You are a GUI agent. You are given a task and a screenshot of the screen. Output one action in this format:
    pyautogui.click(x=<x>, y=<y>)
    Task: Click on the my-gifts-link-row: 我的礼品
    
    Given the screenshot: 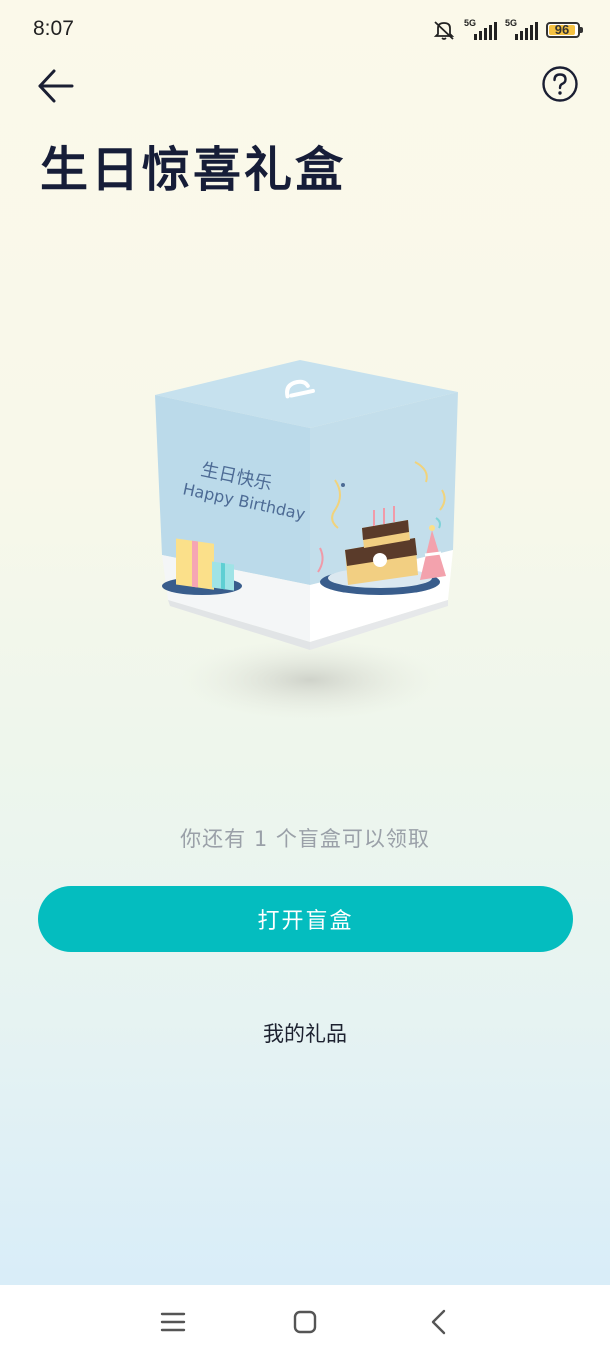 What is the action you would take?
    pyautogui.click(x=305, y=1033)
    